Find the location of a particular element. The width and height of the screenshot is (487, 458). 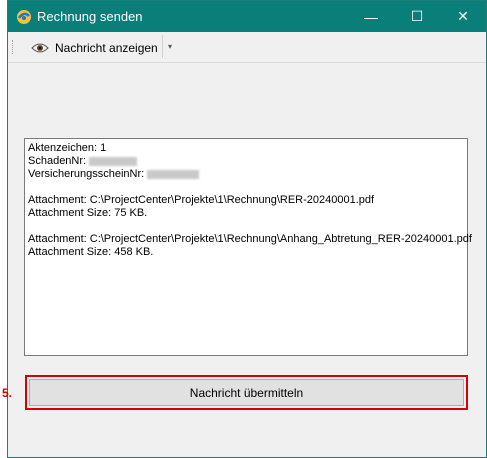

log-line-versicherungsschein: VersicherungsscheinNr: is located at coordinates (246, 174).